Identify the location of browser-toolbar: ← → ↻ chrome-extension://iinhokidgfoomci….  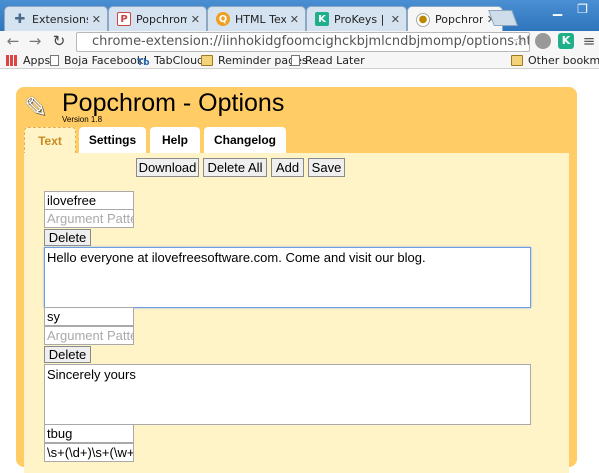
(299, 41).